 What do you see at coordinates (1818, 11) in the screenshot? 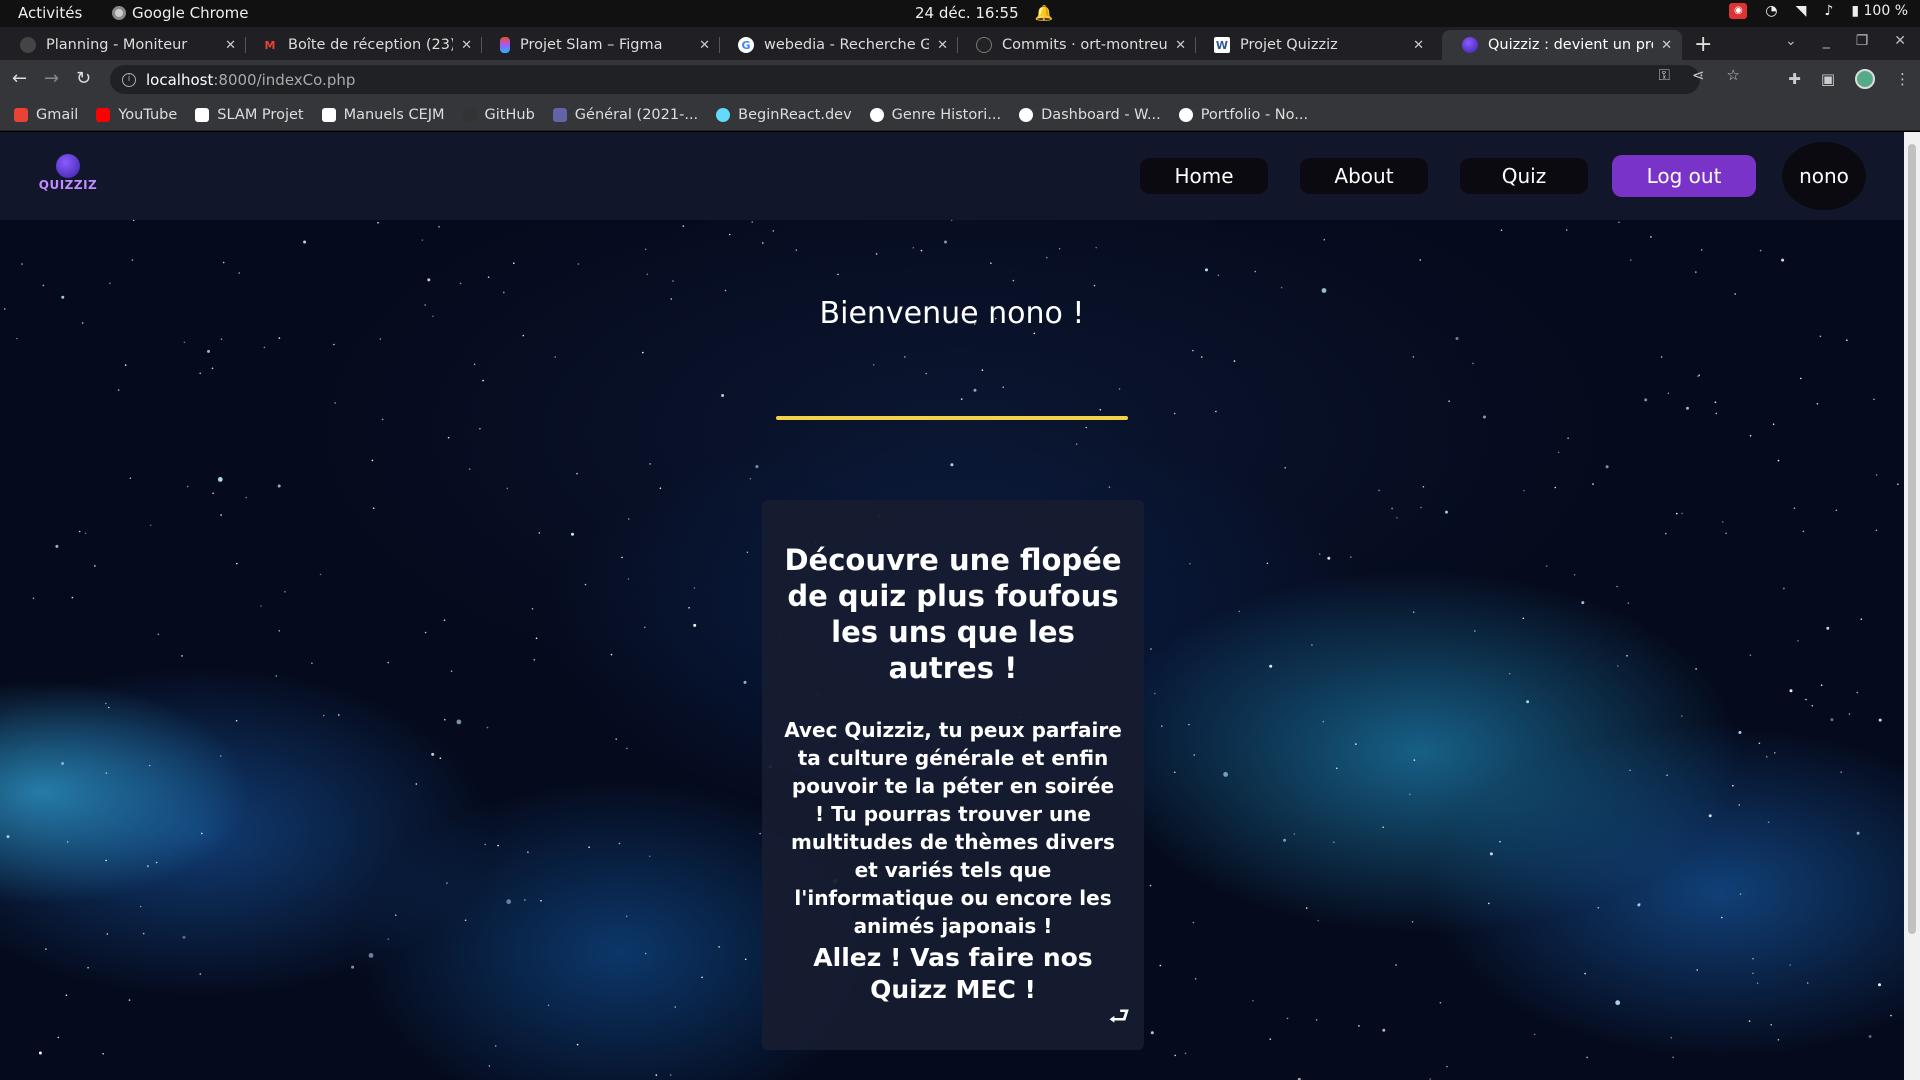
I see `system-tray: ◉ ◔ ◥ ♪ ▮ 100 %` at bounding box center [1818, 11].